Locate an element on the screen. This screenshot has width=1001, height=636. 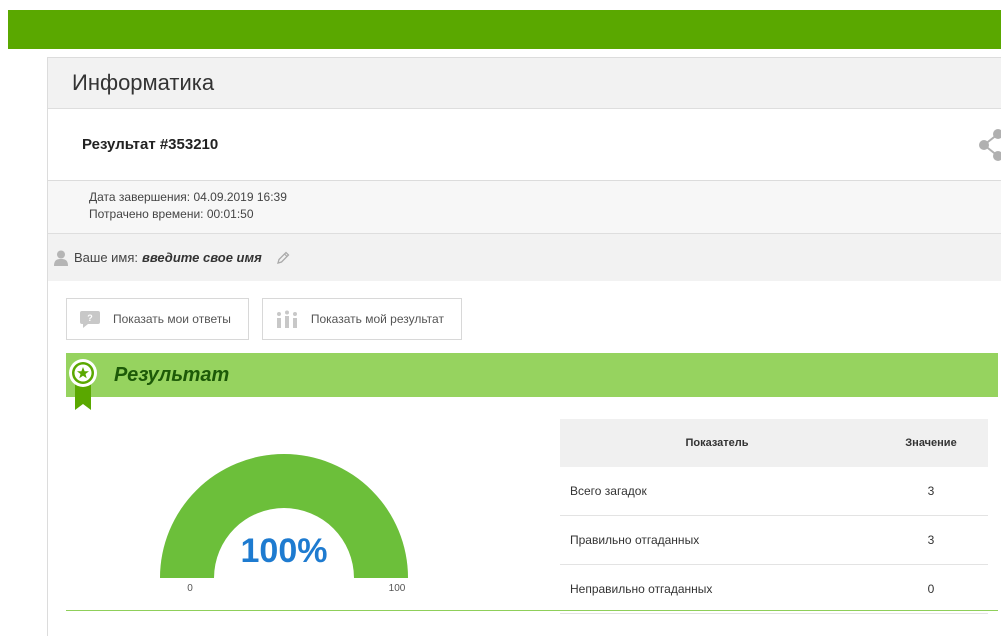
question-bubble-icon: ? is located at coordinates (90, 319).